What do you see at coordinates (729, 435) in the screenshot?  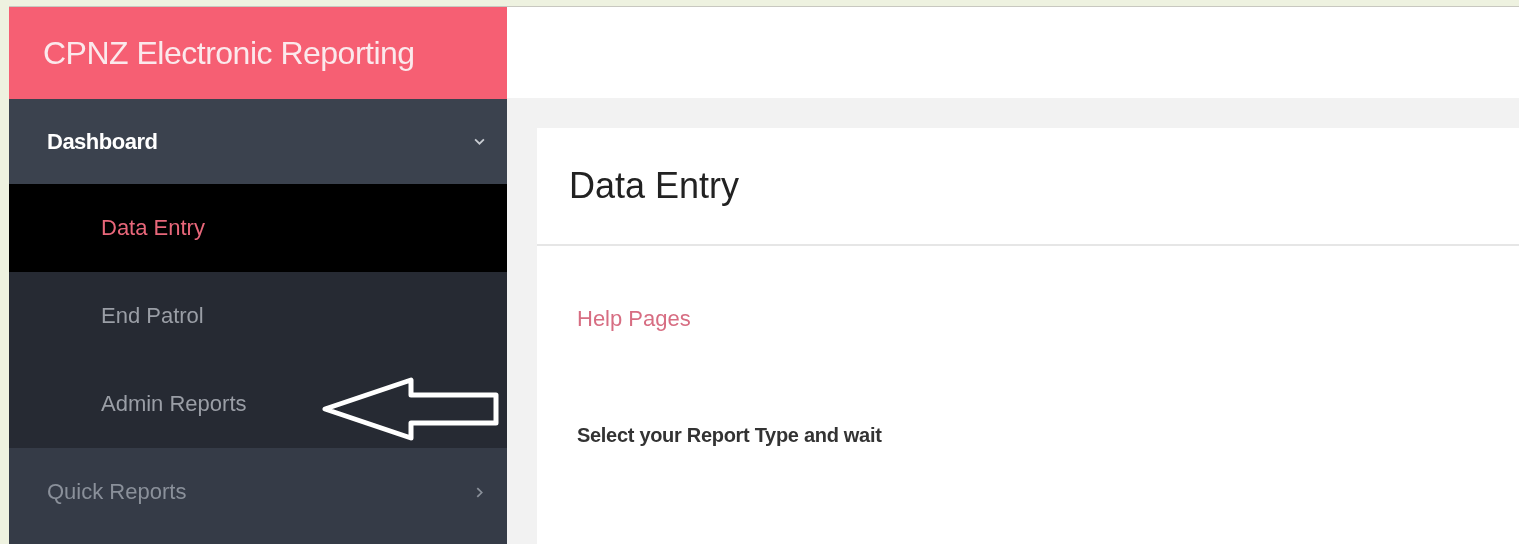 I see `instruction-text: Select your Report Type and wait` at bounding box center [729, 435].